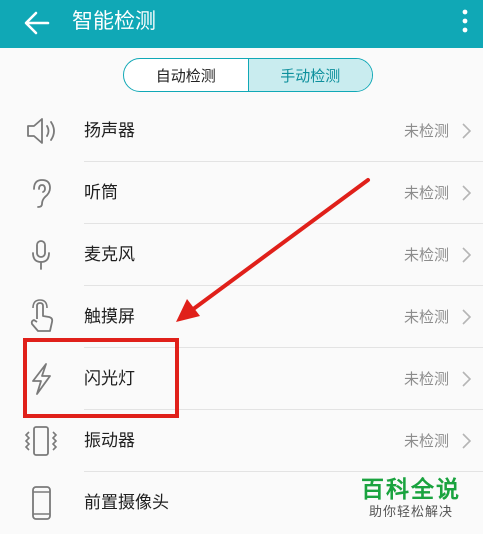 This screenshot has height=534, width=483. What do you see at coordinates (114, 21) in the screenshot?
I see `page-title: 智能检测` at bounding box center [114, 21].